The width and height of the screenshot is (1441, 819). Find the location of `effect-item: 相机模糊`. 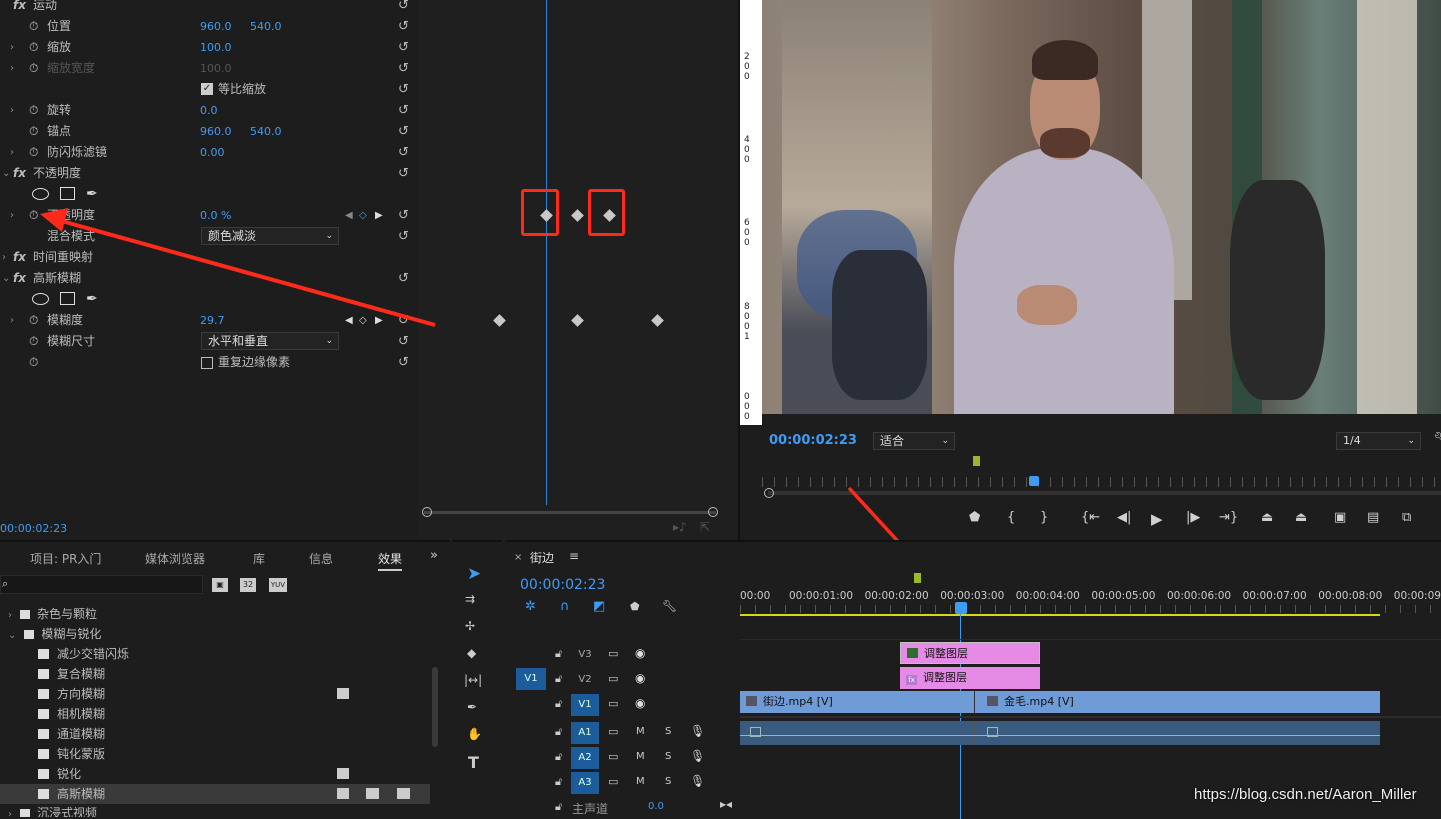

effect-item: 相机模糊 is located at coordinates (71, 714).